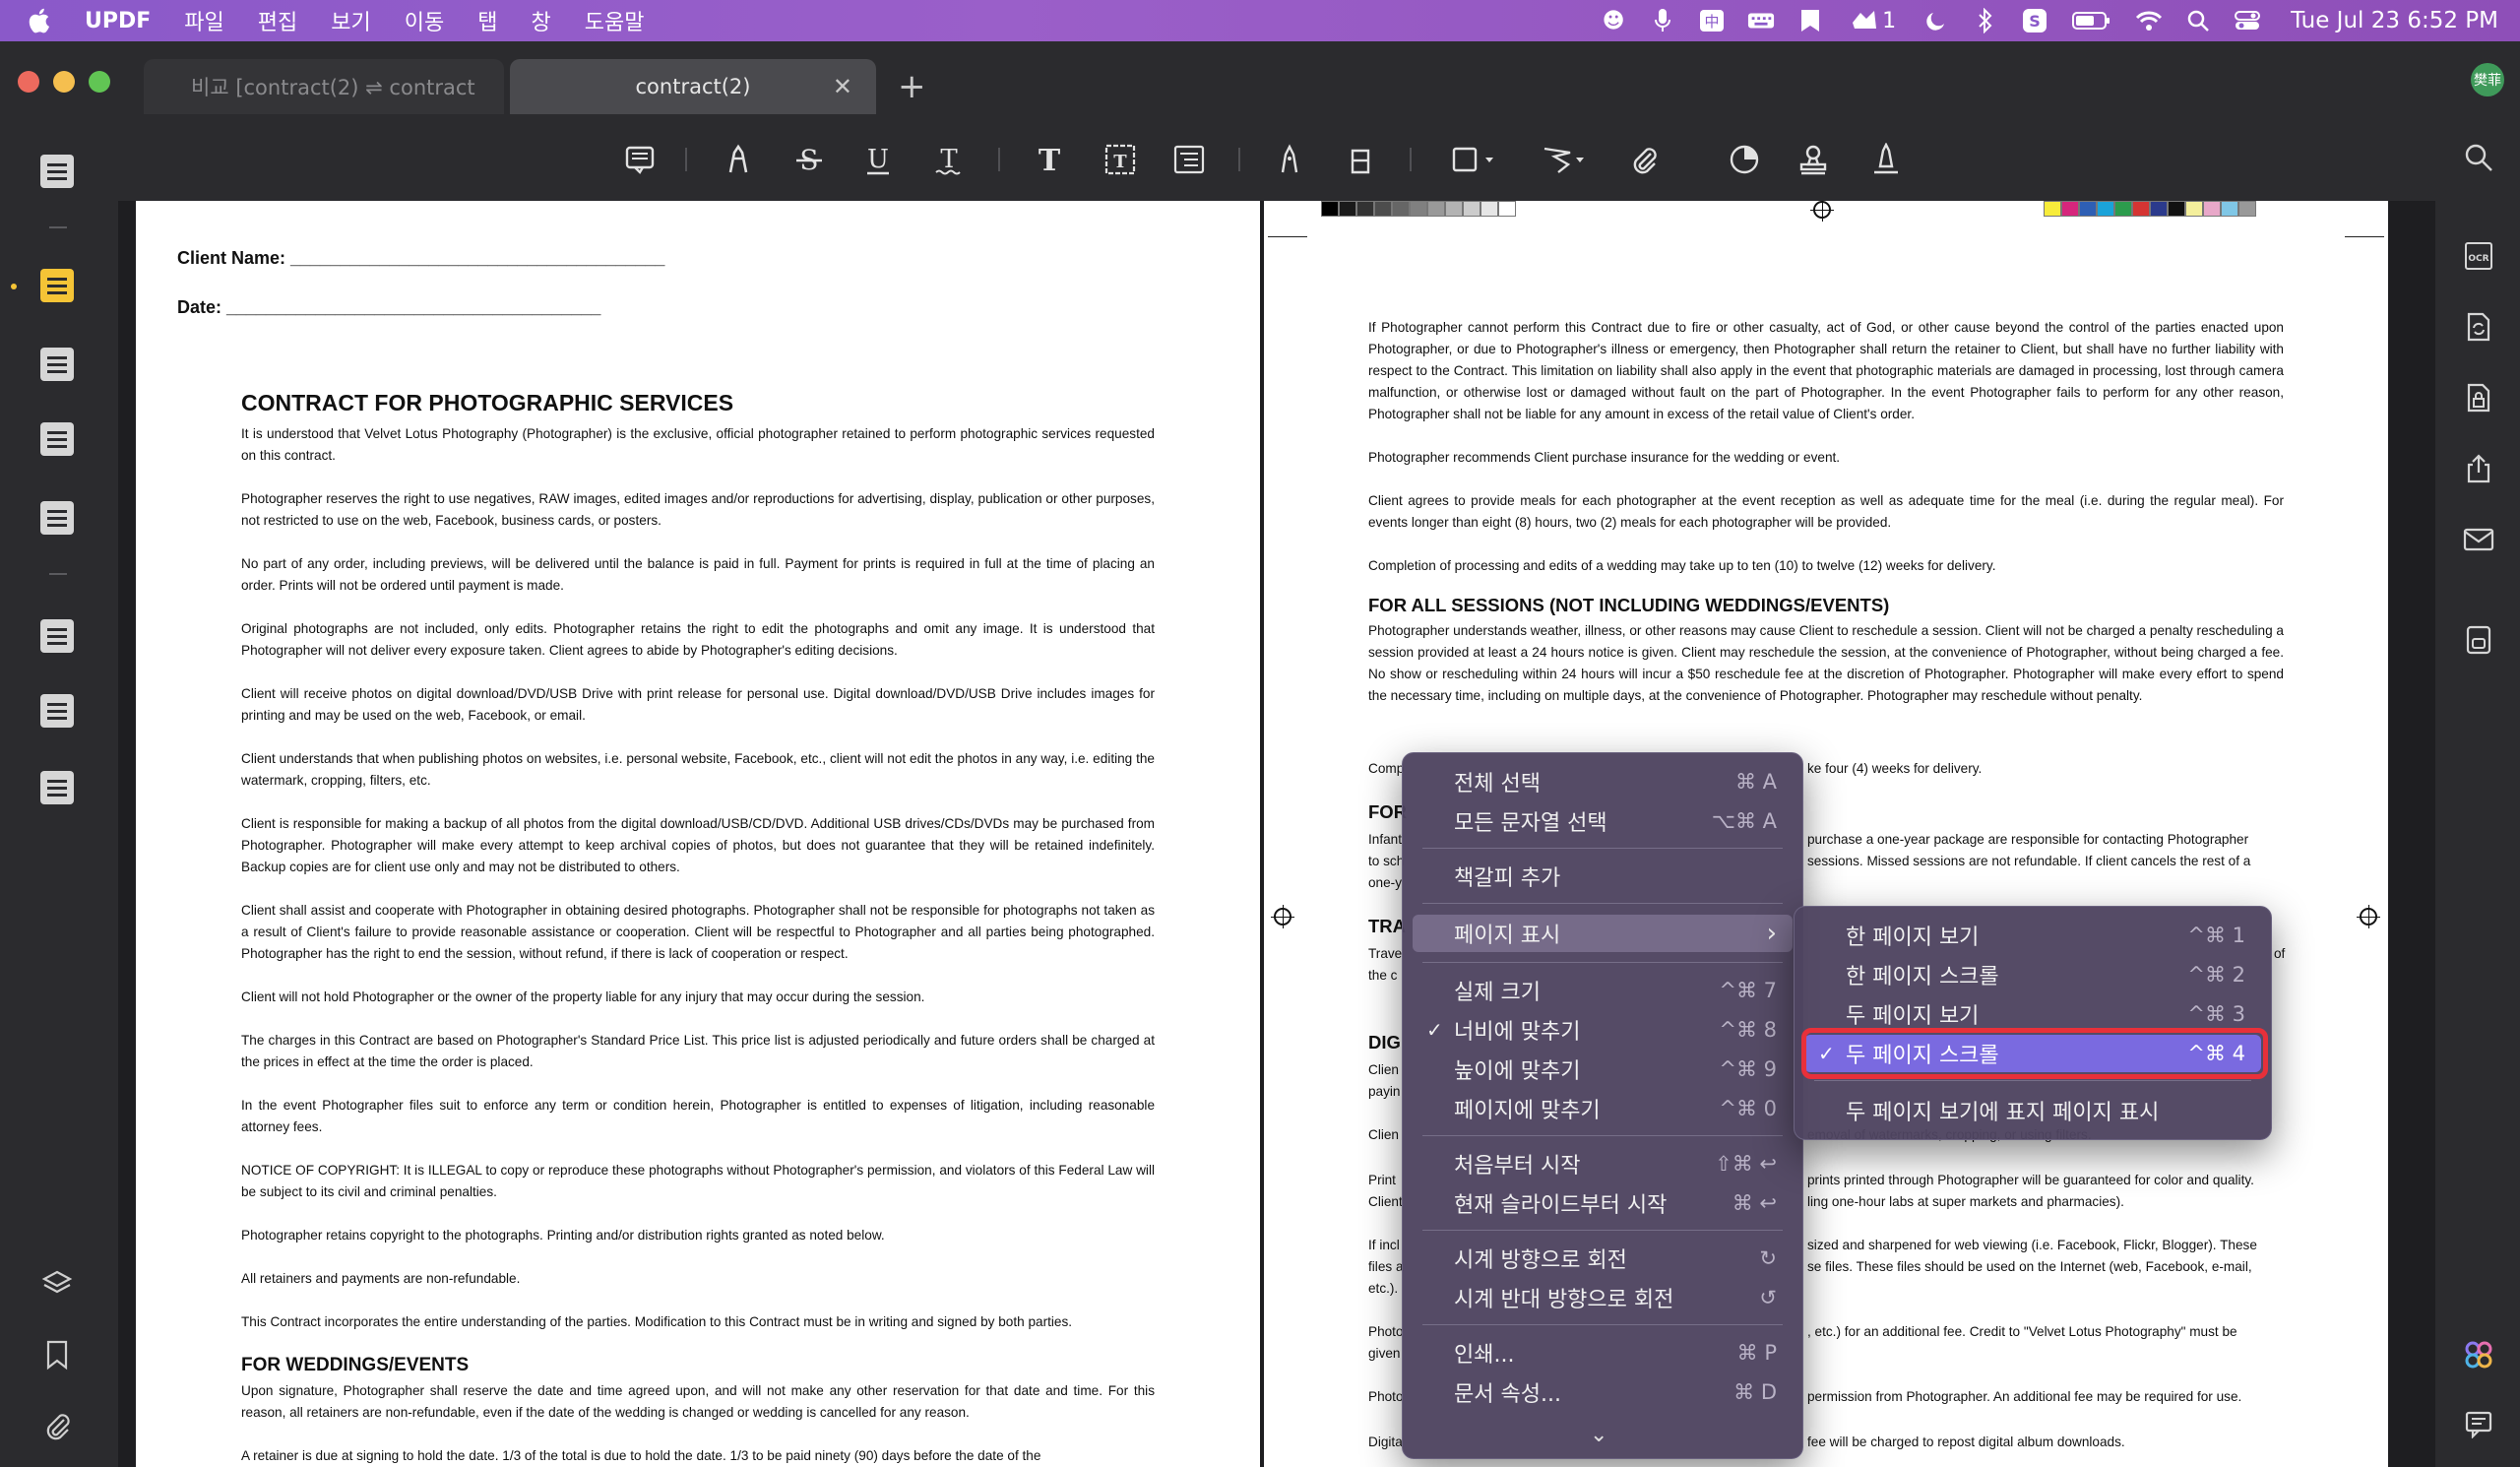 The image size is (2520, 1467). What do you see at coordinates (1603, 1030) in the screenshot?
I see `menu-item-fit-width: ✓ 너비에 맞추기 ^⌘ 8` at bounding box center [1603, 1030].